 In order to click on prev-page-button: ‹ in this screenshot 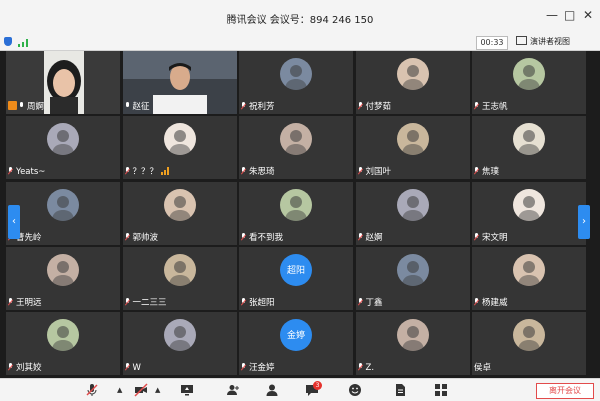, I will do `click(14, 222)`.